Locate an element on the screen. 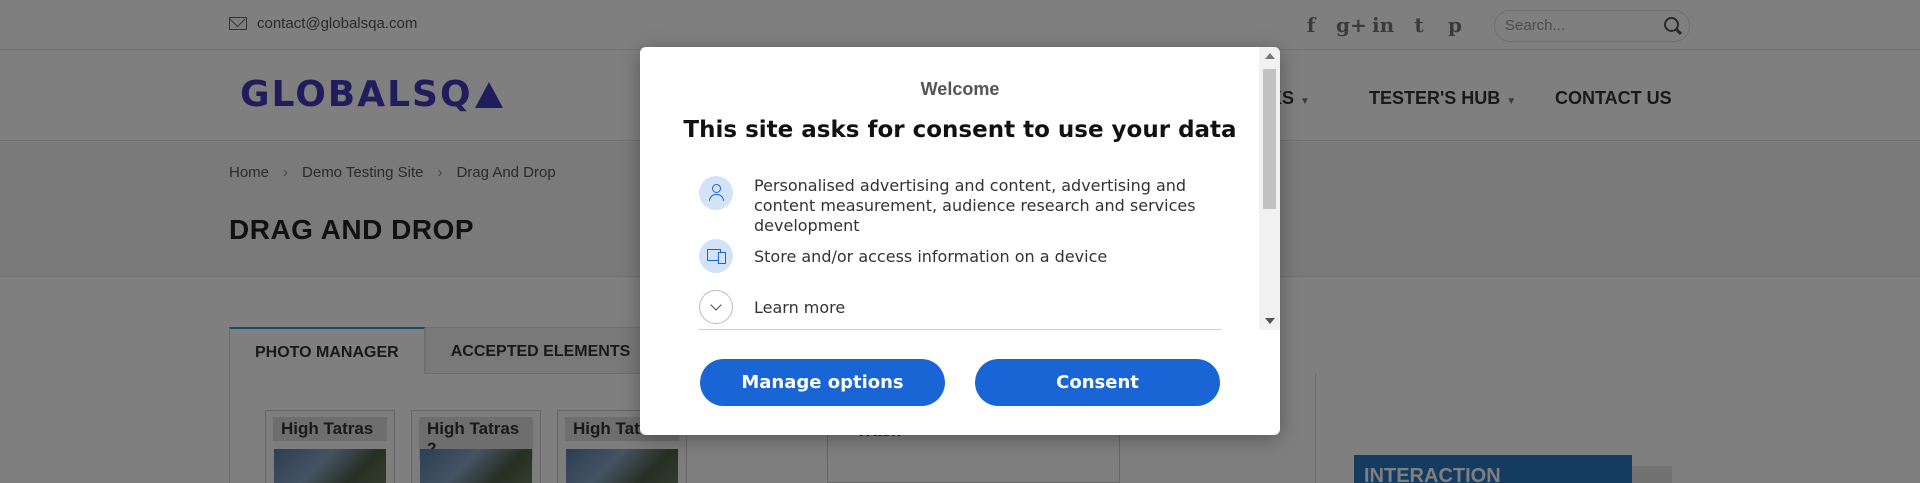 This screenshot has height=483, width=1920. learn-more: Learn more is located at coordinates (959, 307).